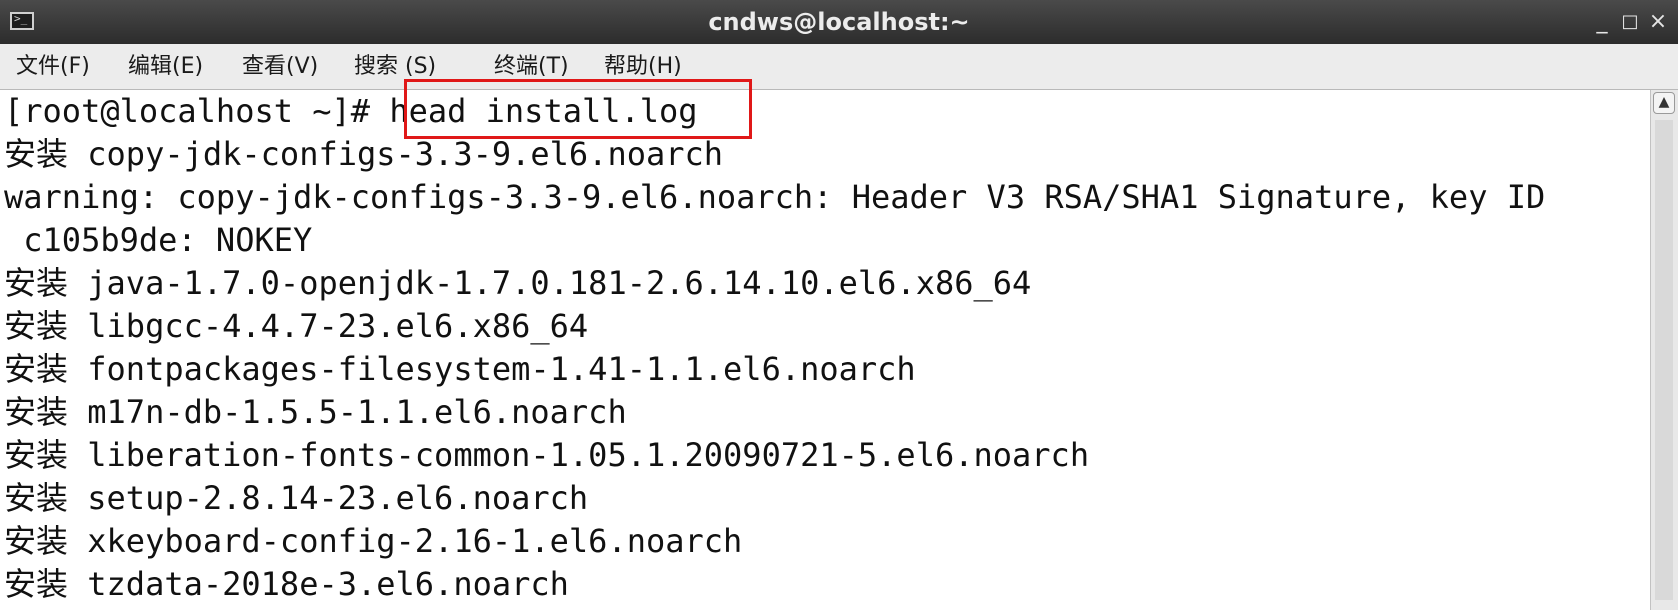  What do you see at coordinates (1630, 22) in the screenshot?
I see `maximize-button: □` at bounding box center [1630, 22].